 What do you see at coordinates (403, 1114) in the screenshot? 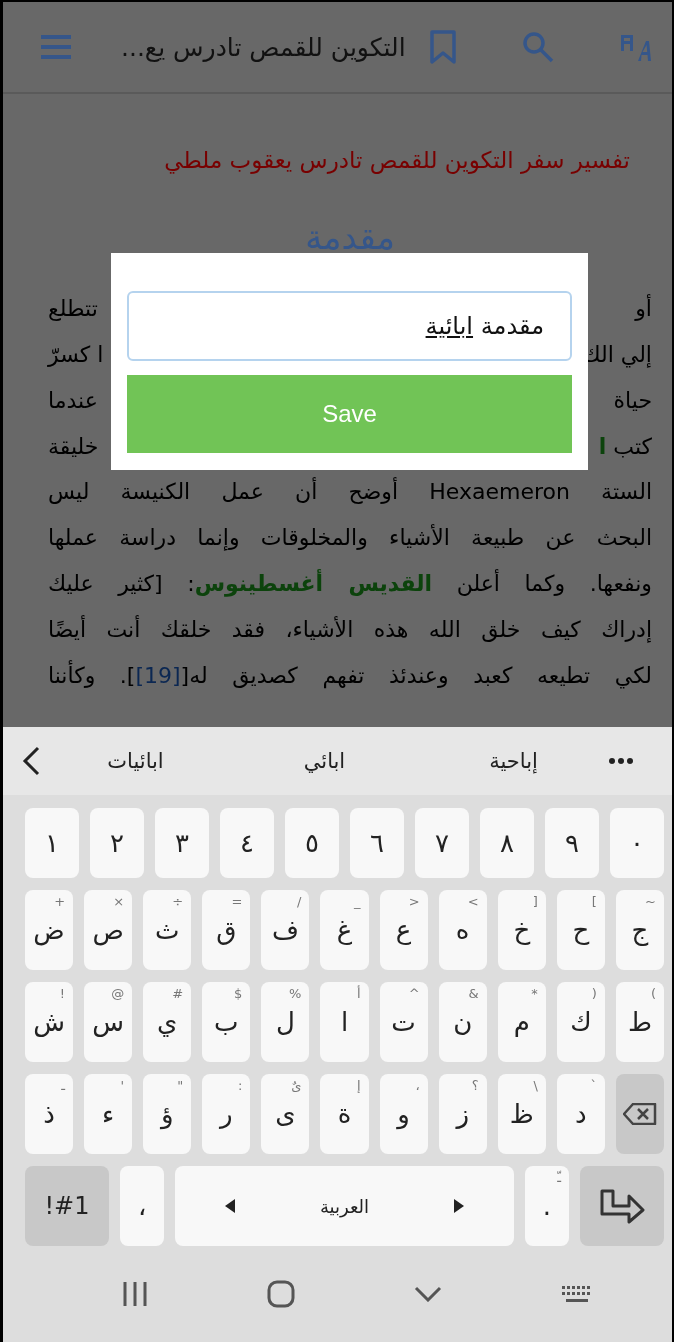
I see `keyboard-key: ، و` at bounding box center [403, 1114].